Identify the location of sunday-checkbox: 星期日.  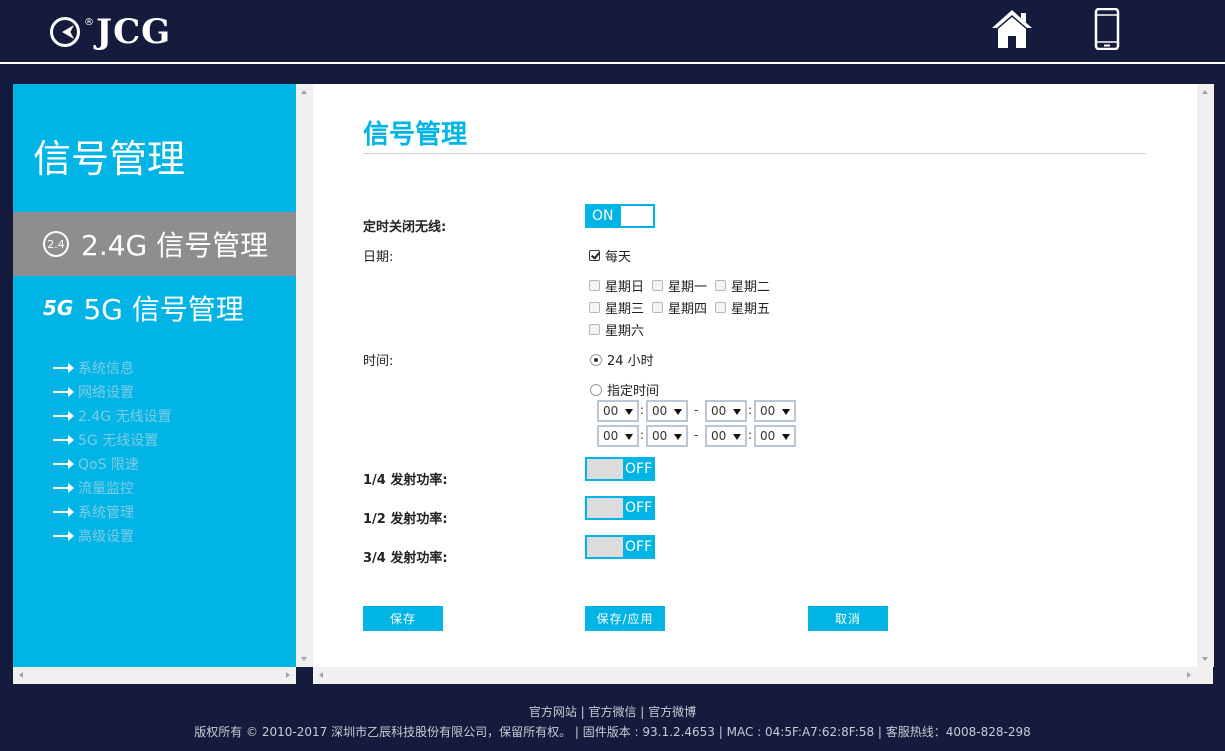
(616, 285).